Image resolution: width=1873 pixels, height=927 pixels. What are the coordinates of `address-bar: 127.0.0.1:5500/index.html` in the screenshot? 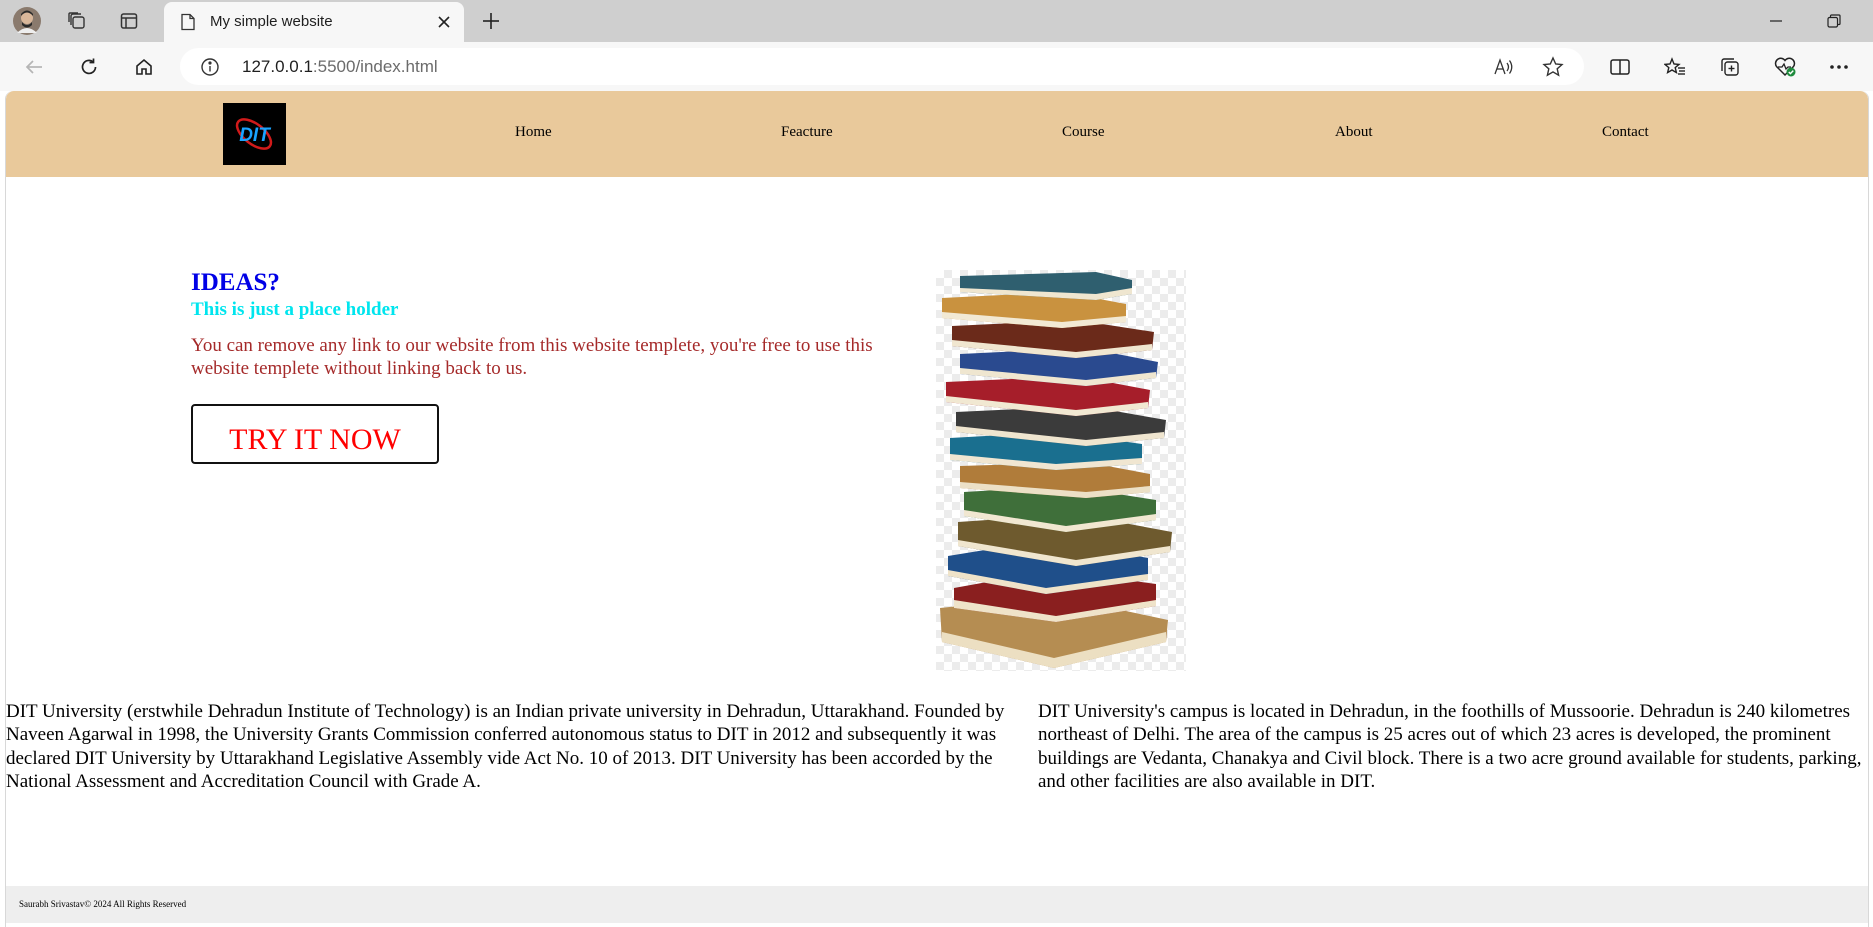 It's located at (882, 66).